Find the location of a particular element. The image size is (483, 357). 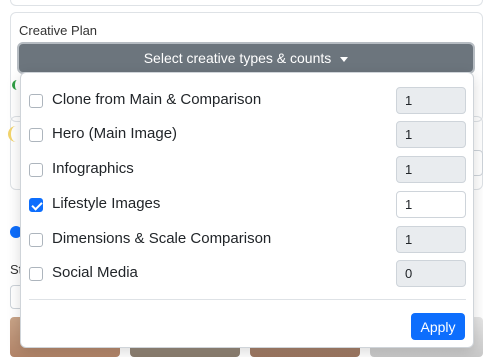

creative-type-row: Social Media 0 is located at coordinates (247, 274).